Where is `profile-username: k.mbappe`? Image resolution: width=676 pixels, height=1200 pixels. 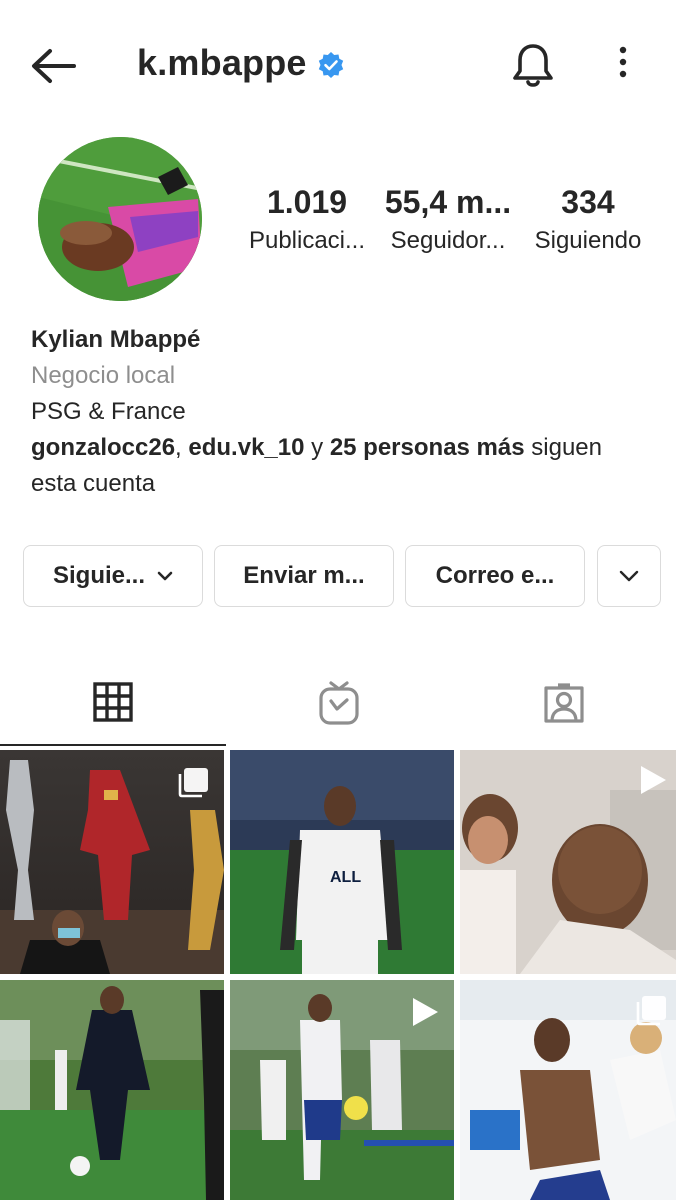 profile-username: k.mbappe is located at coordinates (222, 62).